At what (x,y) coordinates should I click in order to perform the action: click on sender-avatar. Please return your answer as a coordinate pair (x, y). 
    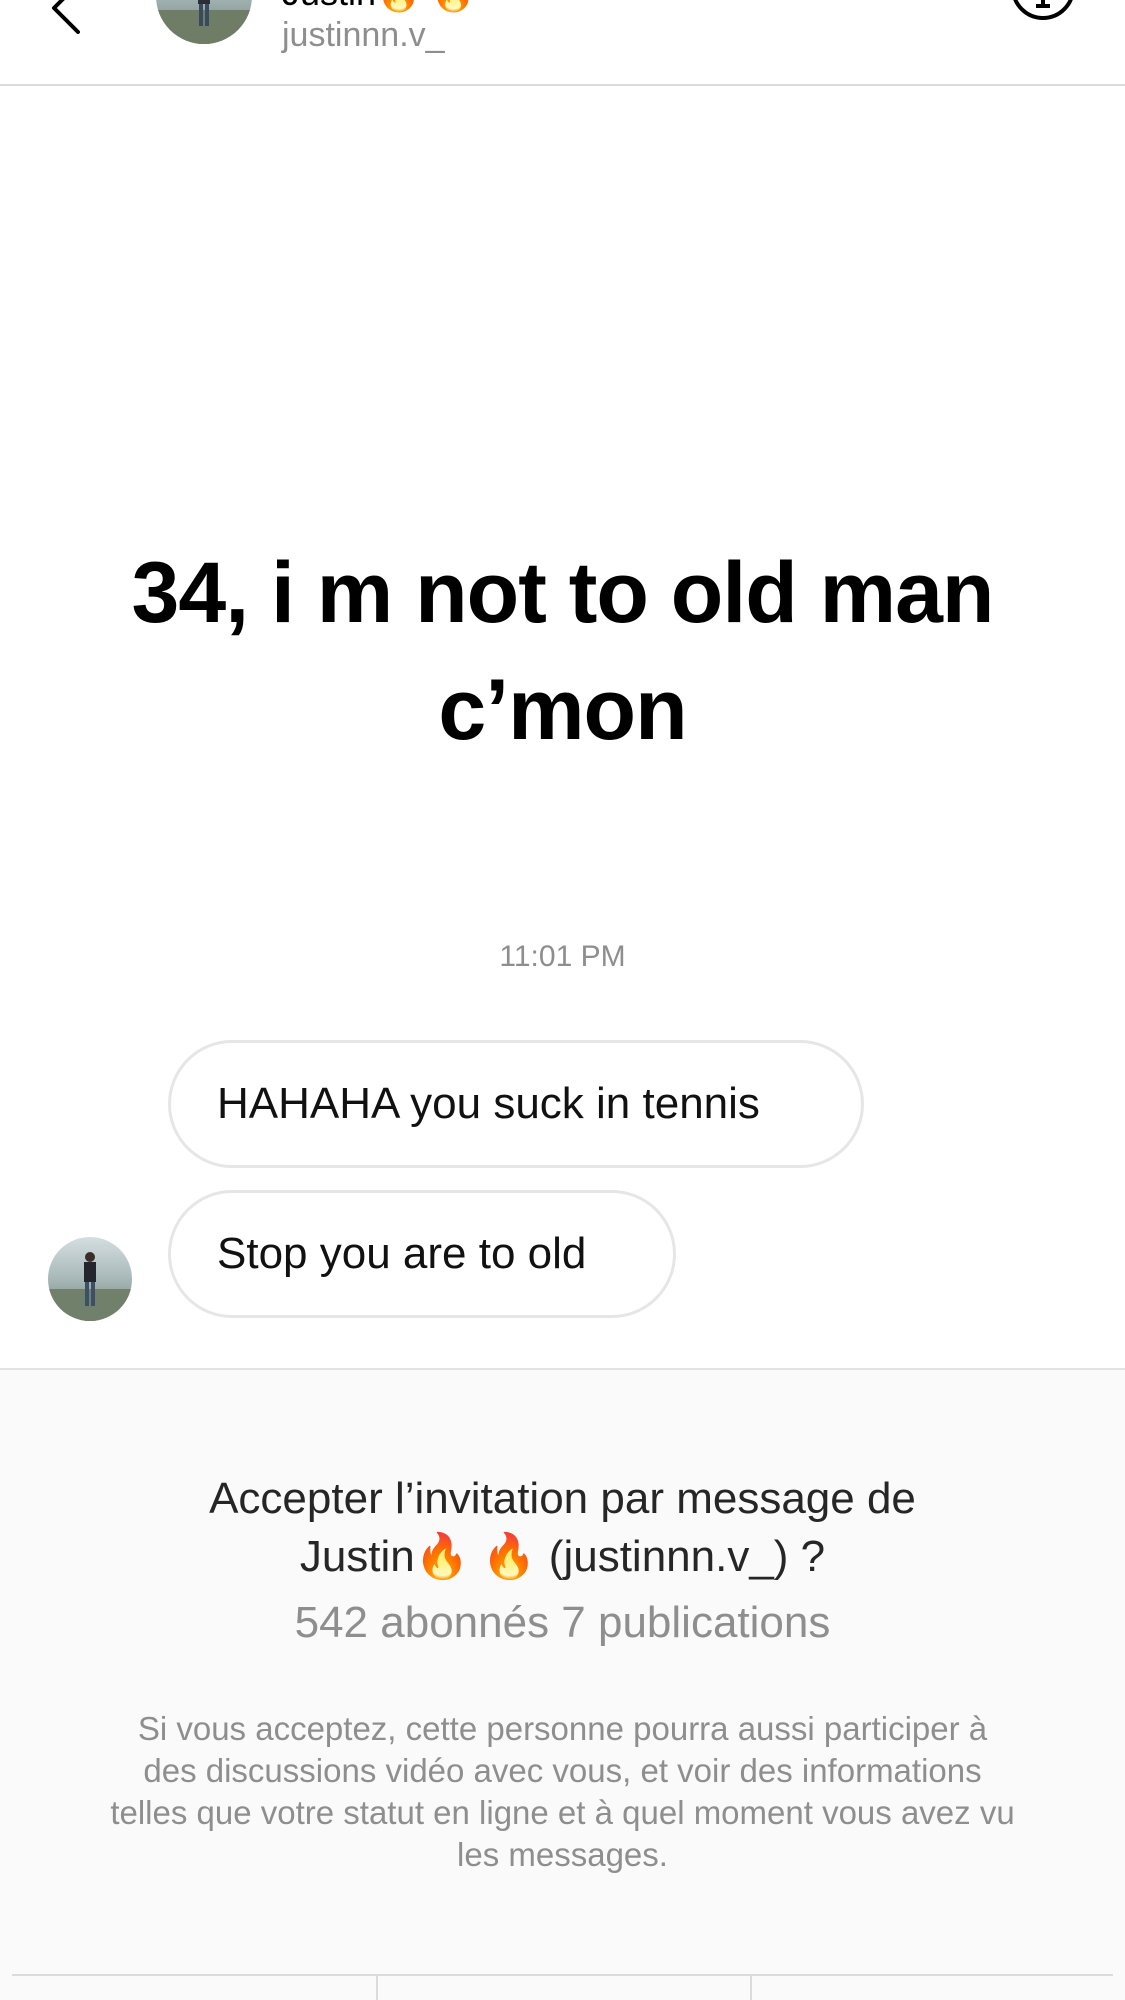
    Looking at the image, I should click on (90, 1279).